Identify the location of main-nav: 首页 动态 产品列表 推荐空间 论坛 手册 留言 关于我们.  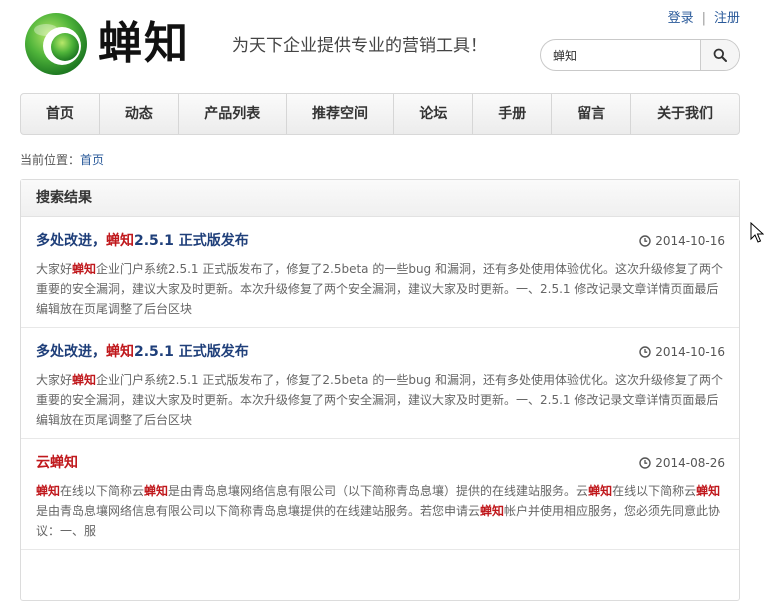
(380, 114).